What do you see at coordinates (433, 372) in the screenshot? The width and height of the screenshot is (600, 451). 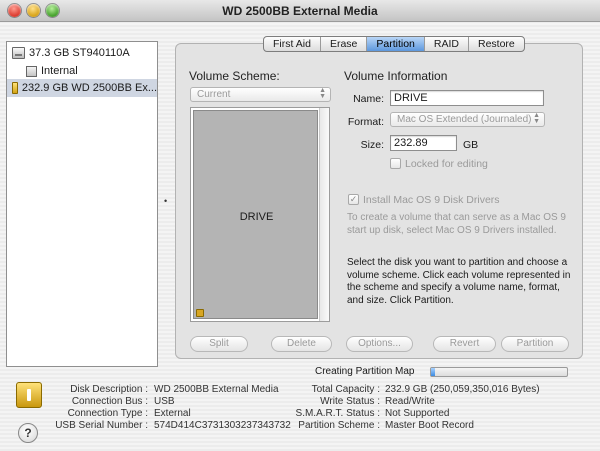 I see `progress-fill` at bounding box center [433, 372].